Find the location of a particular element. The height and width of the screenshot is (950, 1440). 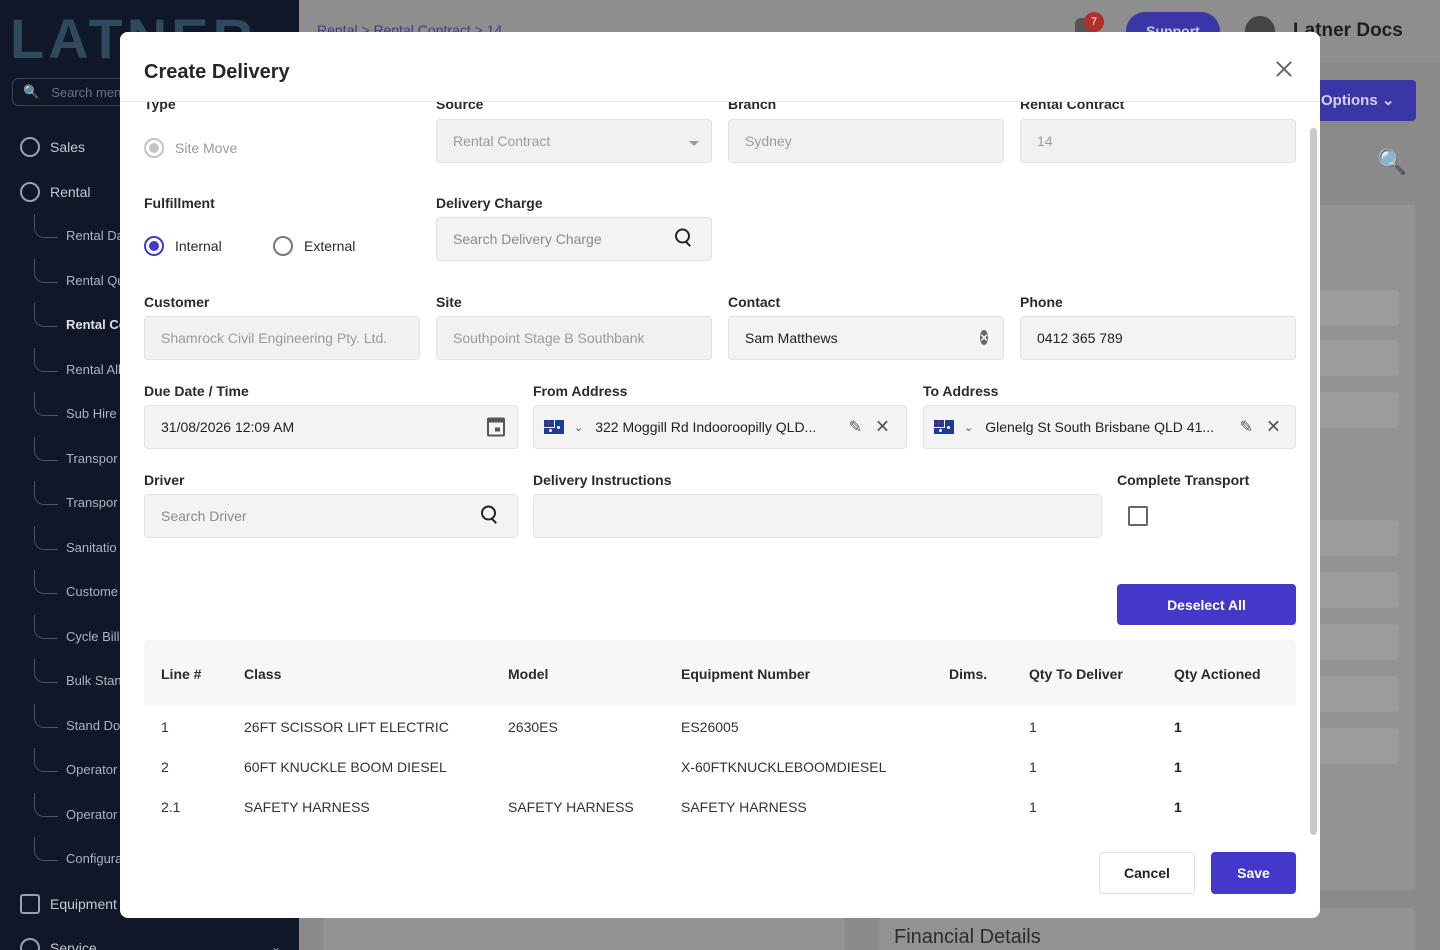

driver-input: Search Driver is located at coordinates (331, 516).